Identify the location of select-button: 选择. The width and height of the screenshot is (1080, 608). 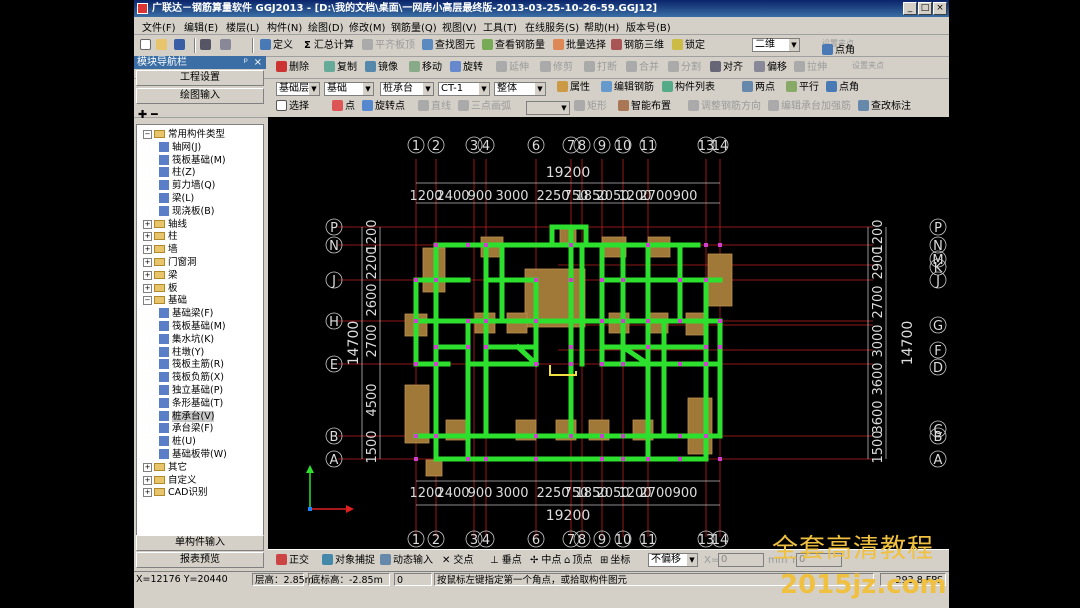
(292, 106).